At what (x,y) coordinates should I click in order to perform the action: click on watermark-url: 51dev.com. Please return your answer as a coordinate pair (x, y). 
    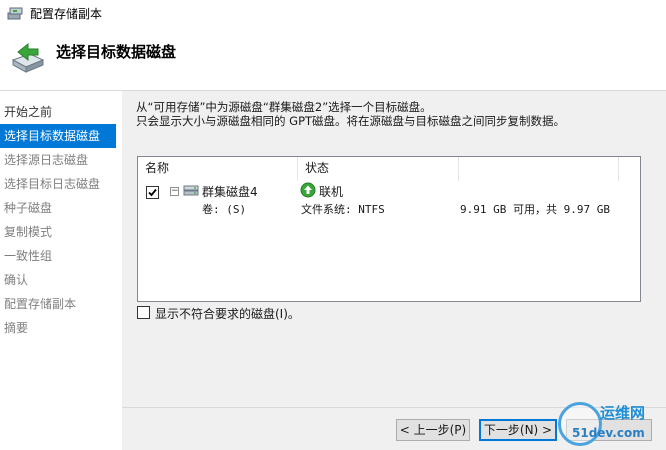
    Looking at the image, I should click on (608, 433).